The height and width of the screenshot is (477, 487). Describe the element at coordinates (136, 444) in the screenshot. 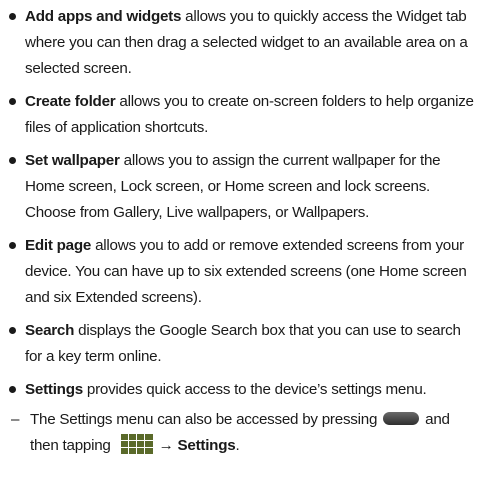

I see `apps-grid-icon` at that location.